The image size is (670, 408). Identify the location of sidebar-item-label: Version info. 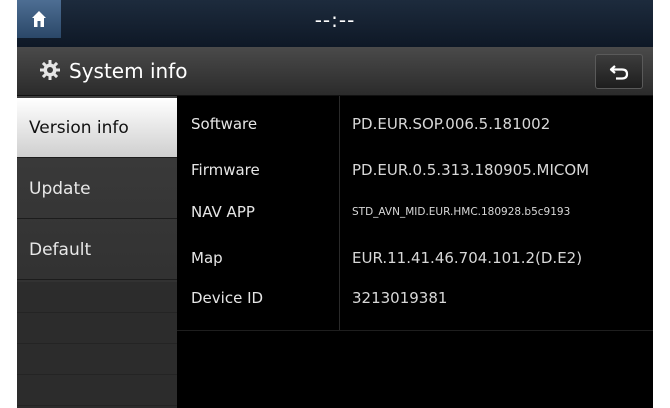
(79, 127).